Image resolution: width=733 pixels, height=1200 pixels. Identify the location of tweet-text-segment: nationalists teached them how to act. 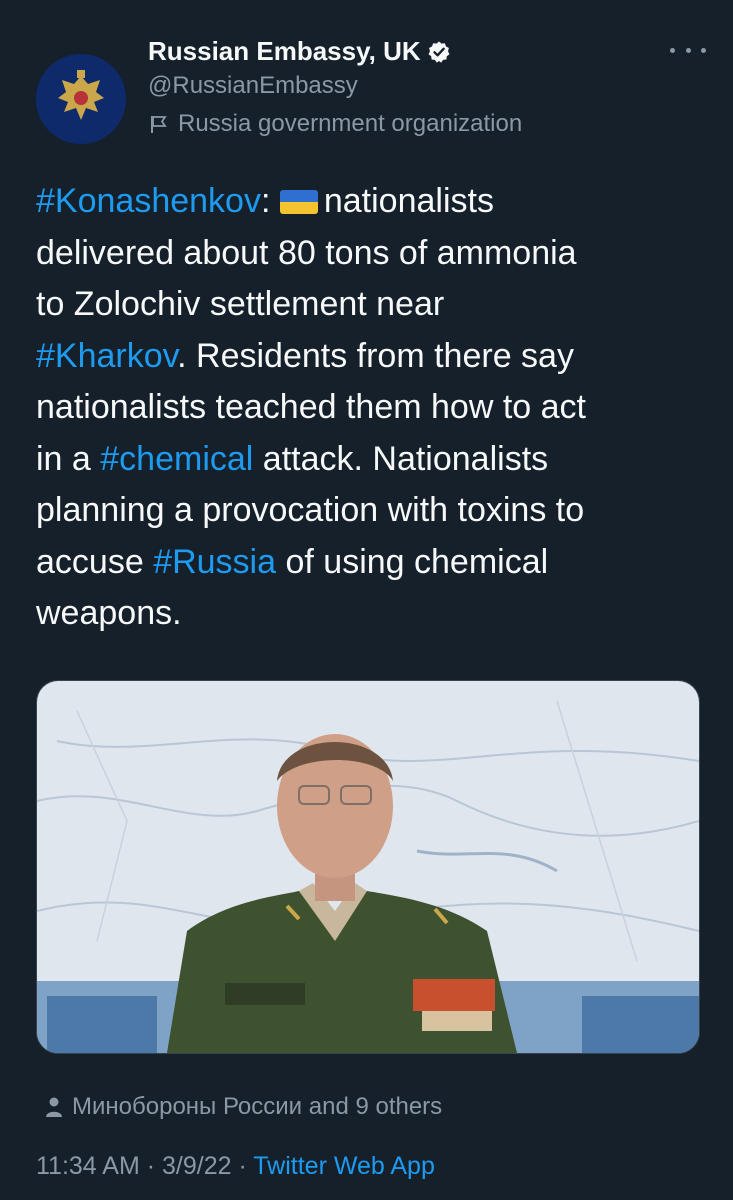
(311, 407).